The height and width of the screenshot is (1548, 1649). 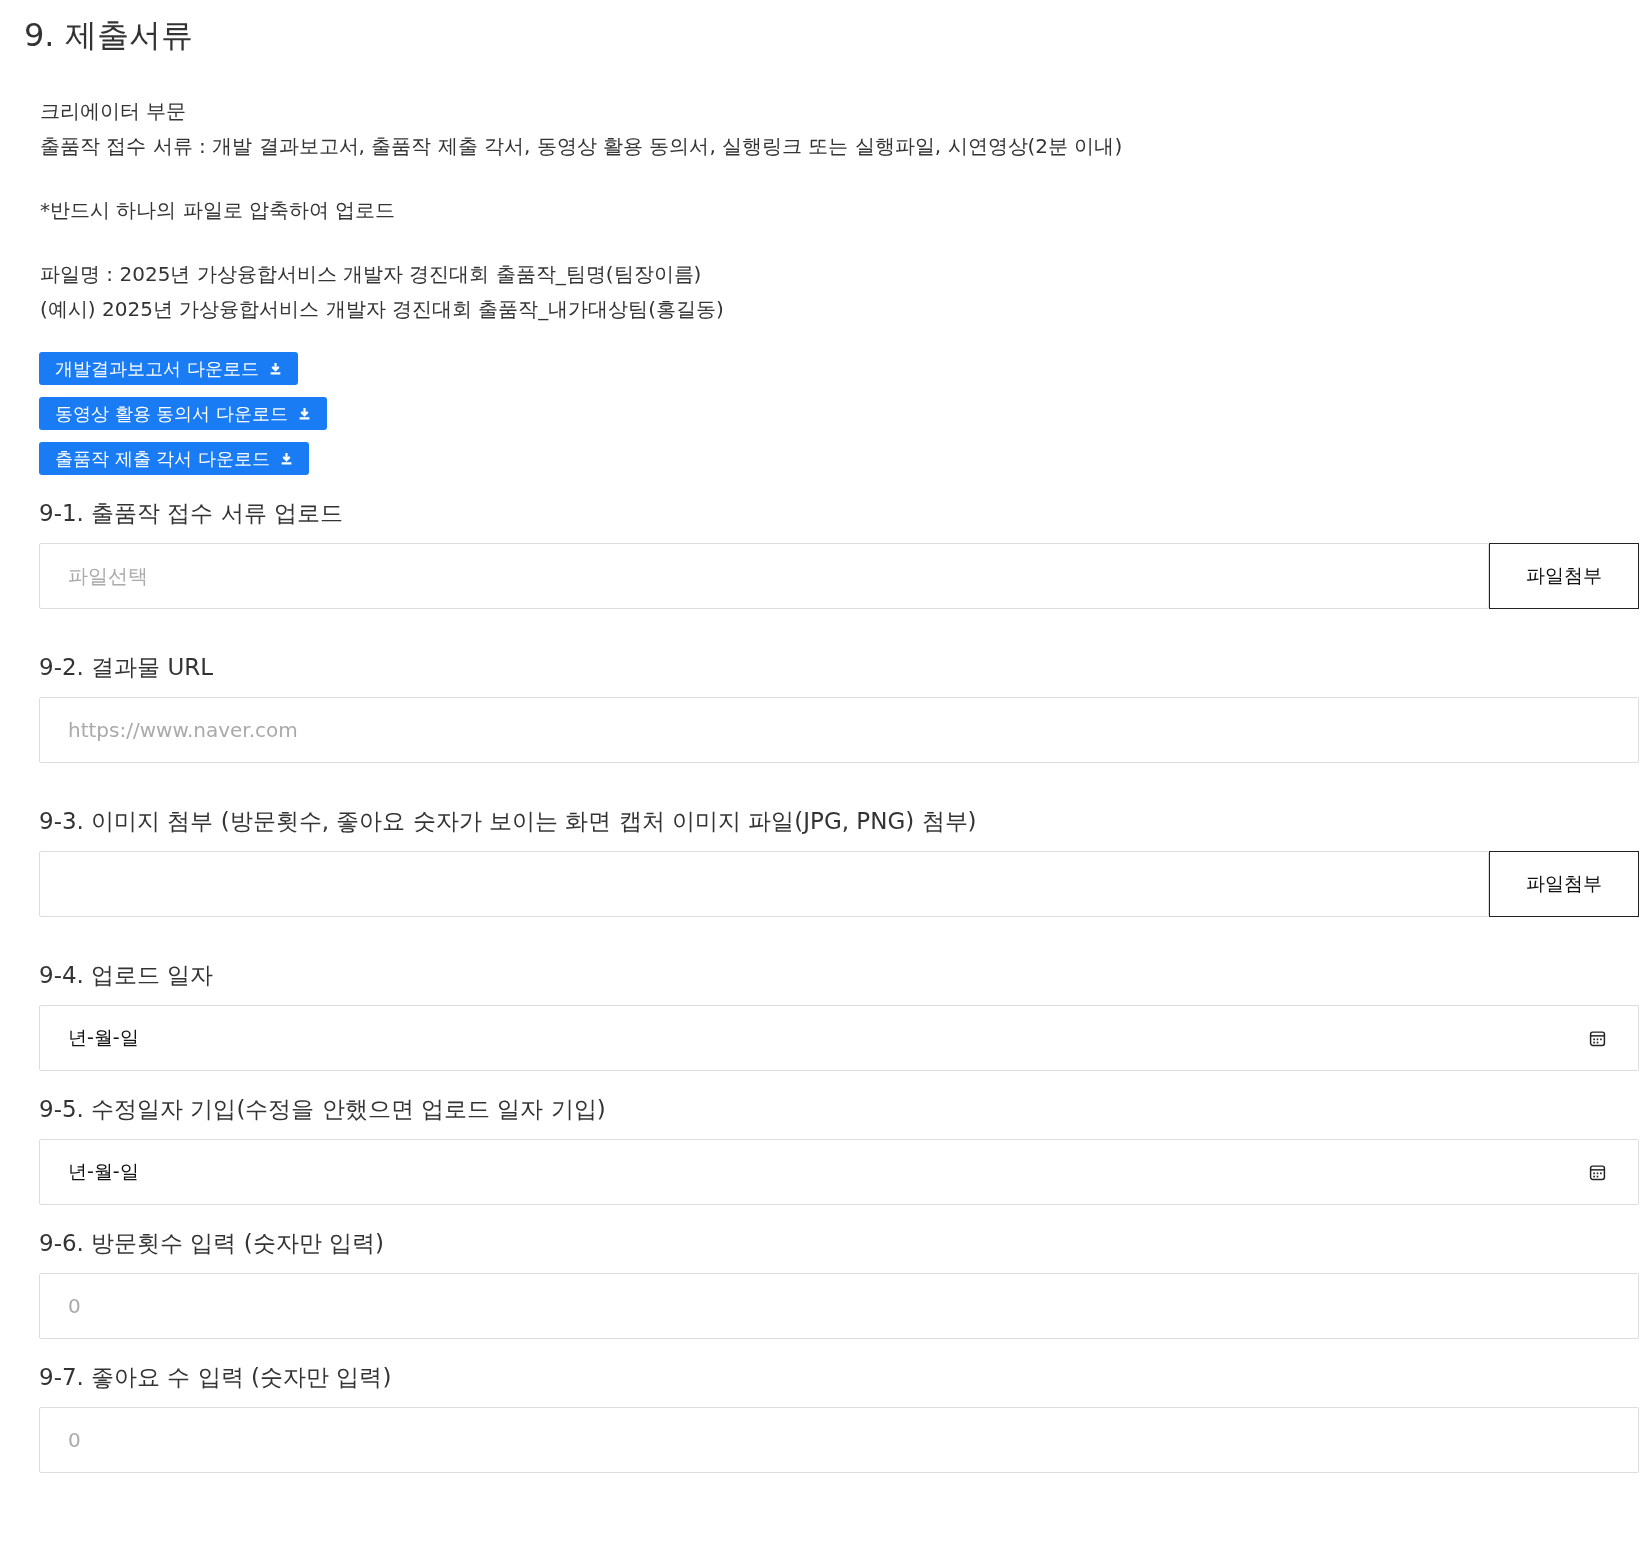 What do you see at coordinates (582, 146) in the screenshot?
I see `info-text: 출품작 접수 서류 : 개발 결과보고서, 출품작 제출 각서, 동영상 활용 동의서, 실행링크 또는 실행파일, 시연영상(2분 이내)` at bounding box center [582, 146].